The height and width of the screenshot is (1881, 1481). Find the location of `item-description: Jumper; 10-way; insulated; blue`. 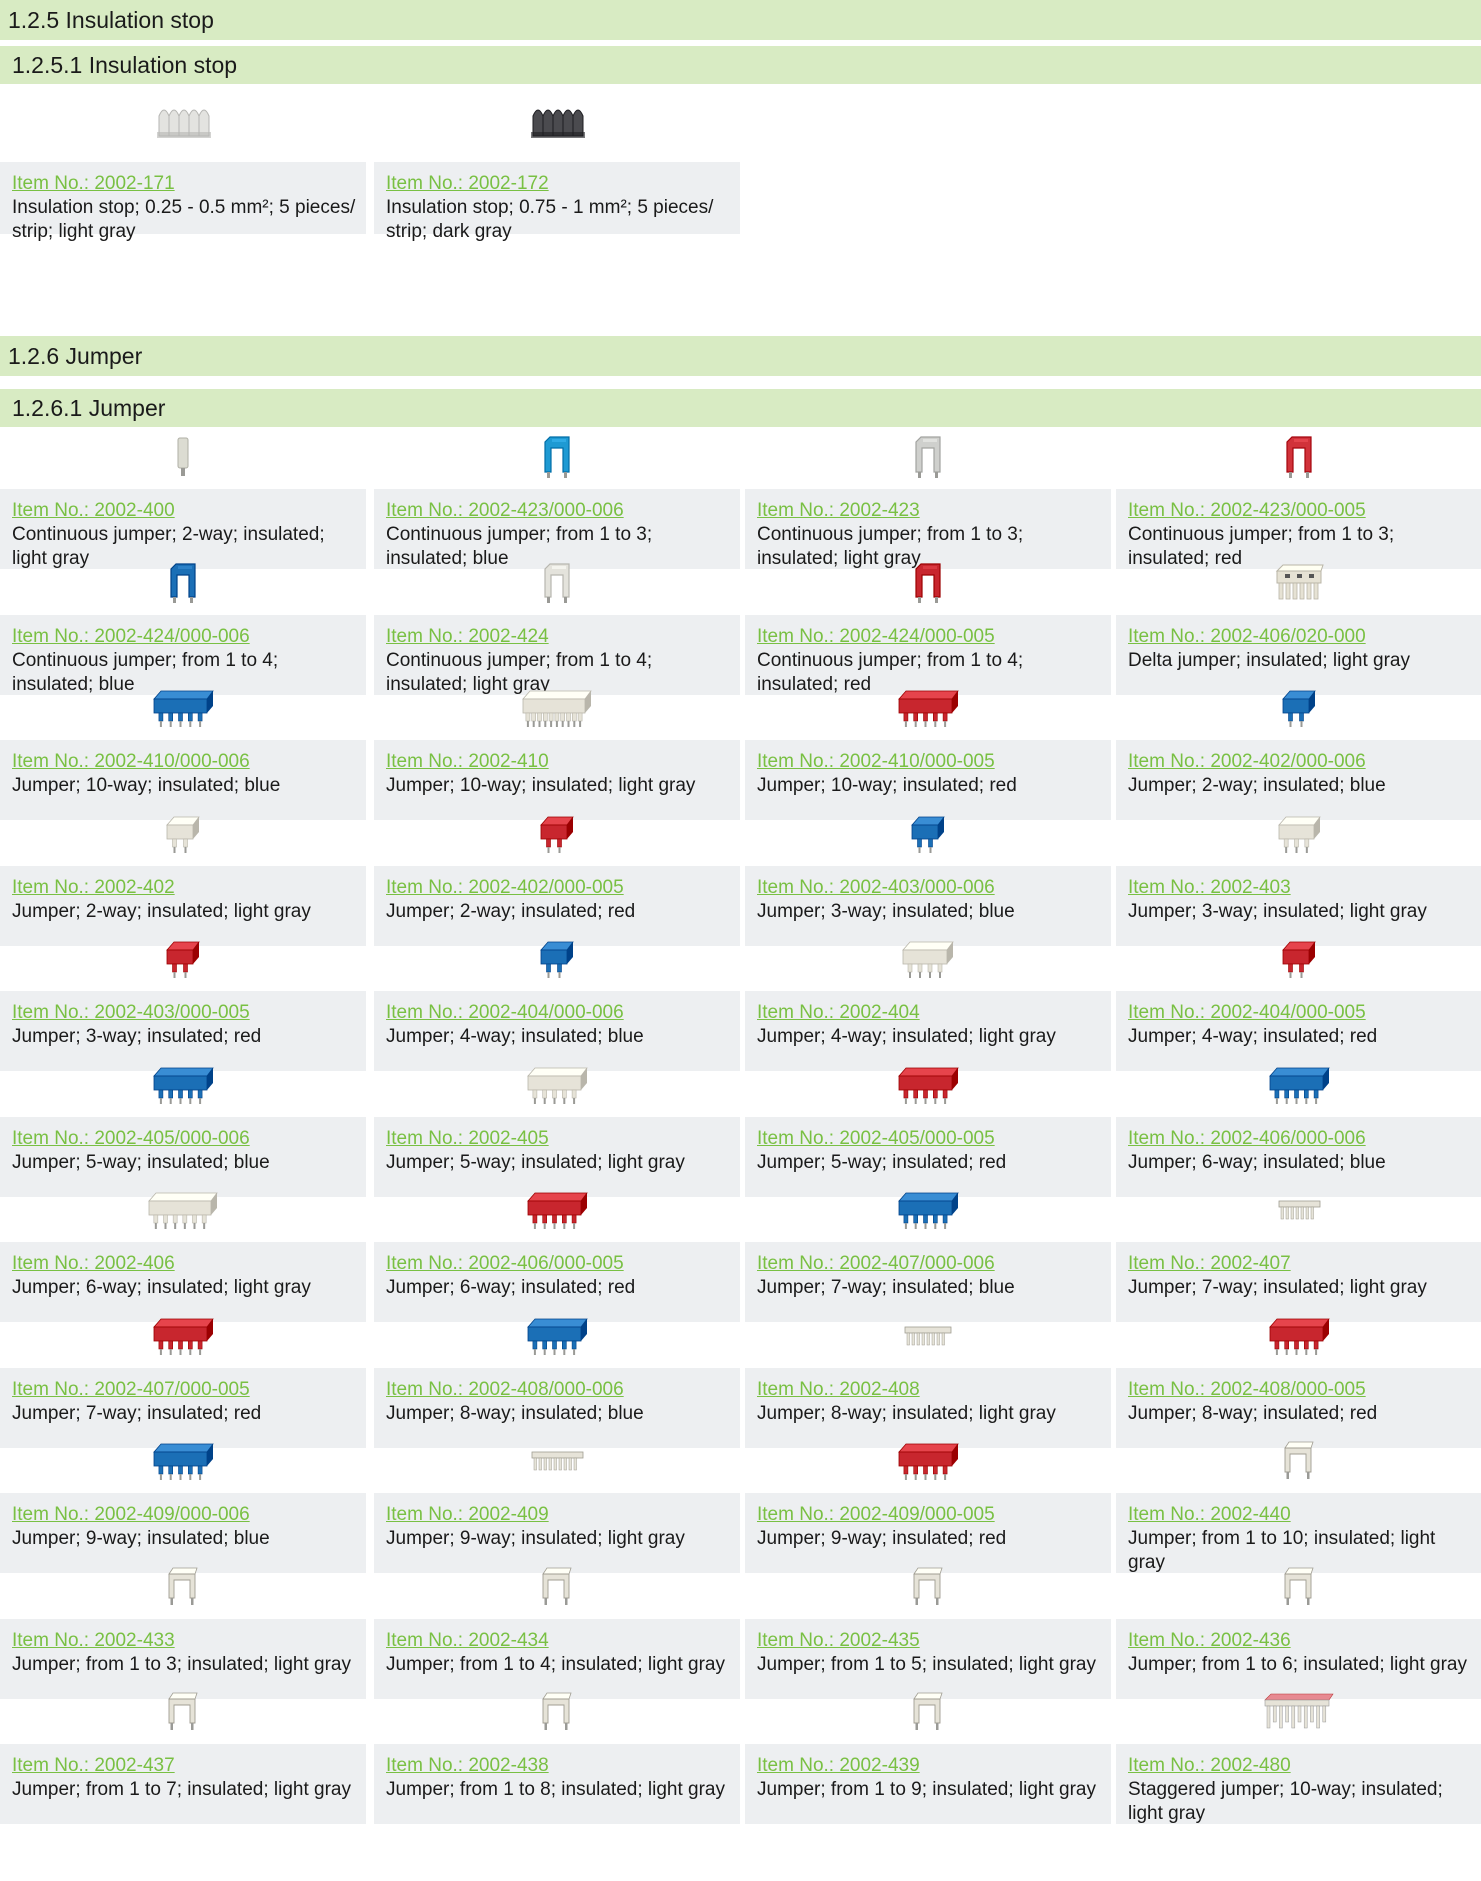

item-description: Jumper; 10-way; insulated; blue is located at coordinates (146, 785).